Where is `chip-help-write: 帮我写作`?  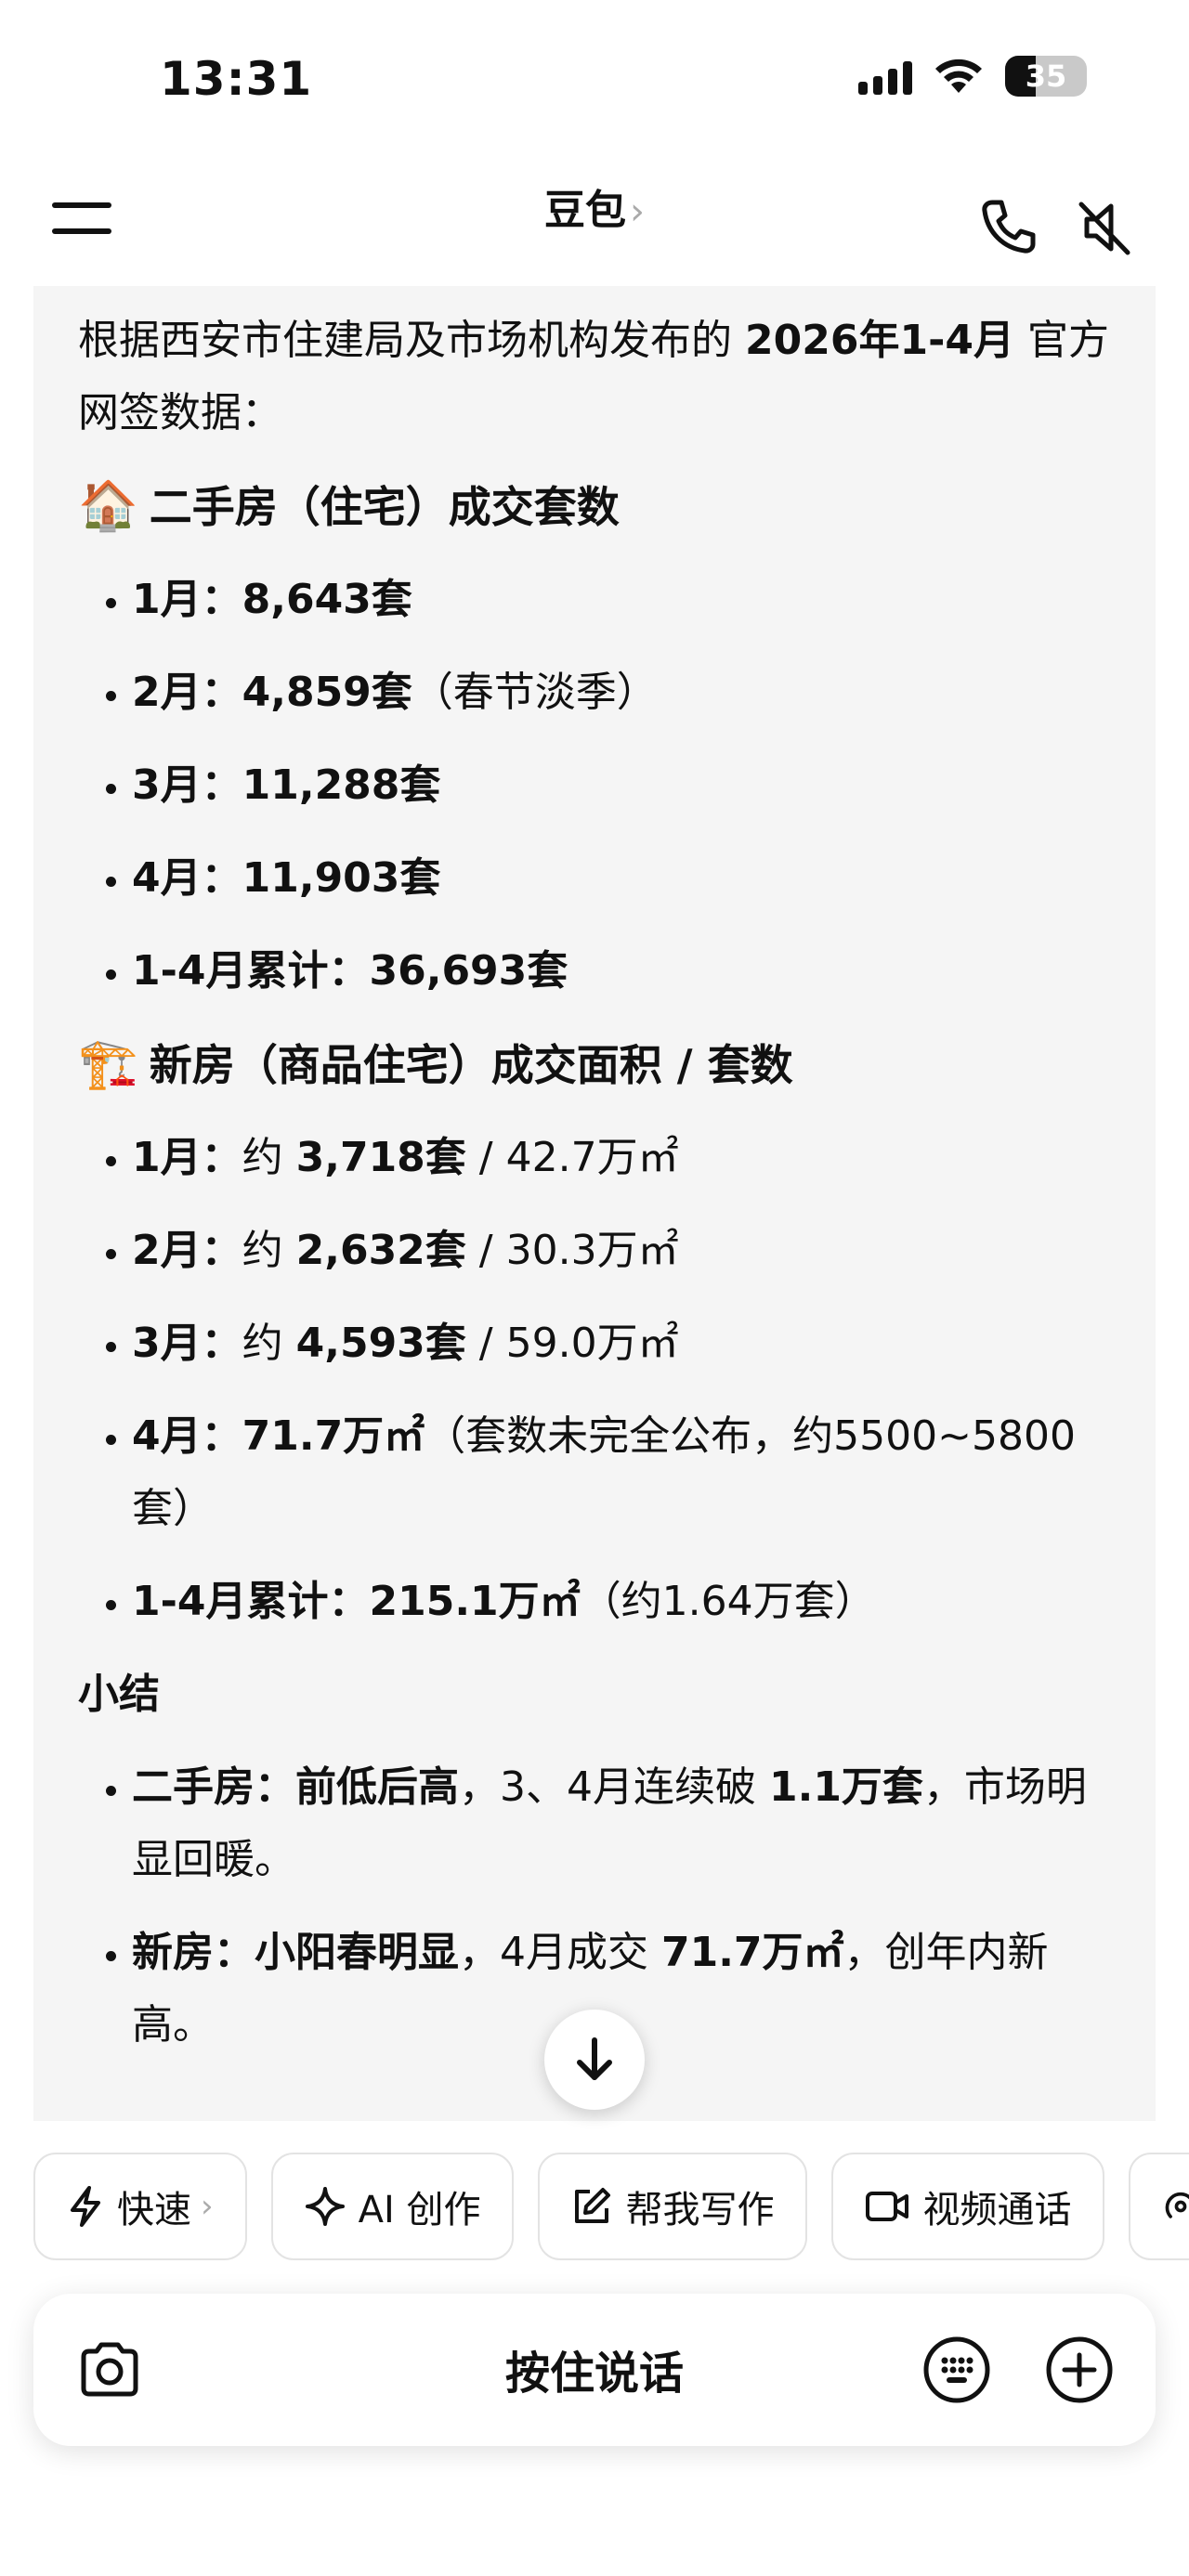
chip-help-write: 帮我写作 is located at coordinates (673, 2206).